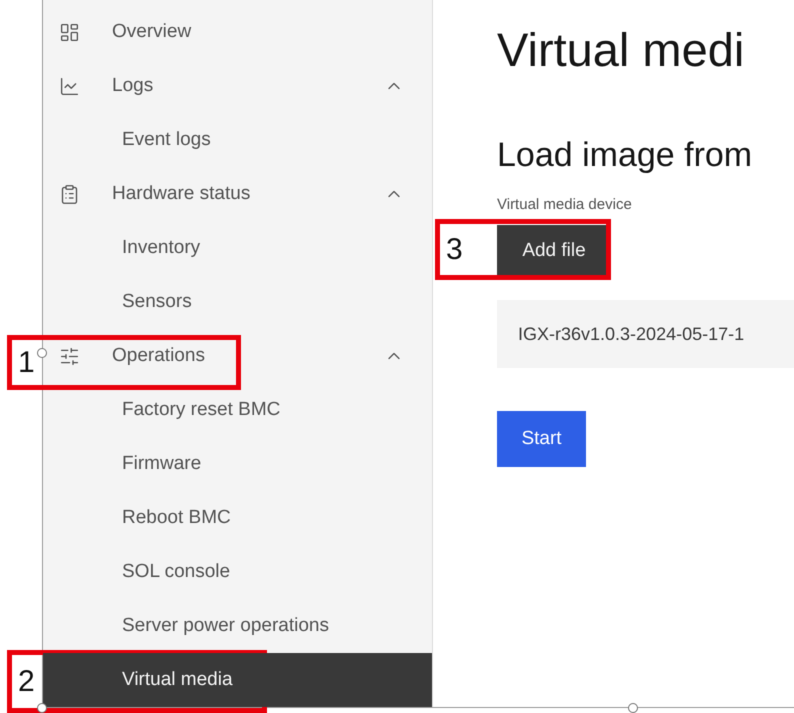  Describe the element at coordinates (621, 50) in the screenshot. I see `page-title: Virtual medi` at that location.